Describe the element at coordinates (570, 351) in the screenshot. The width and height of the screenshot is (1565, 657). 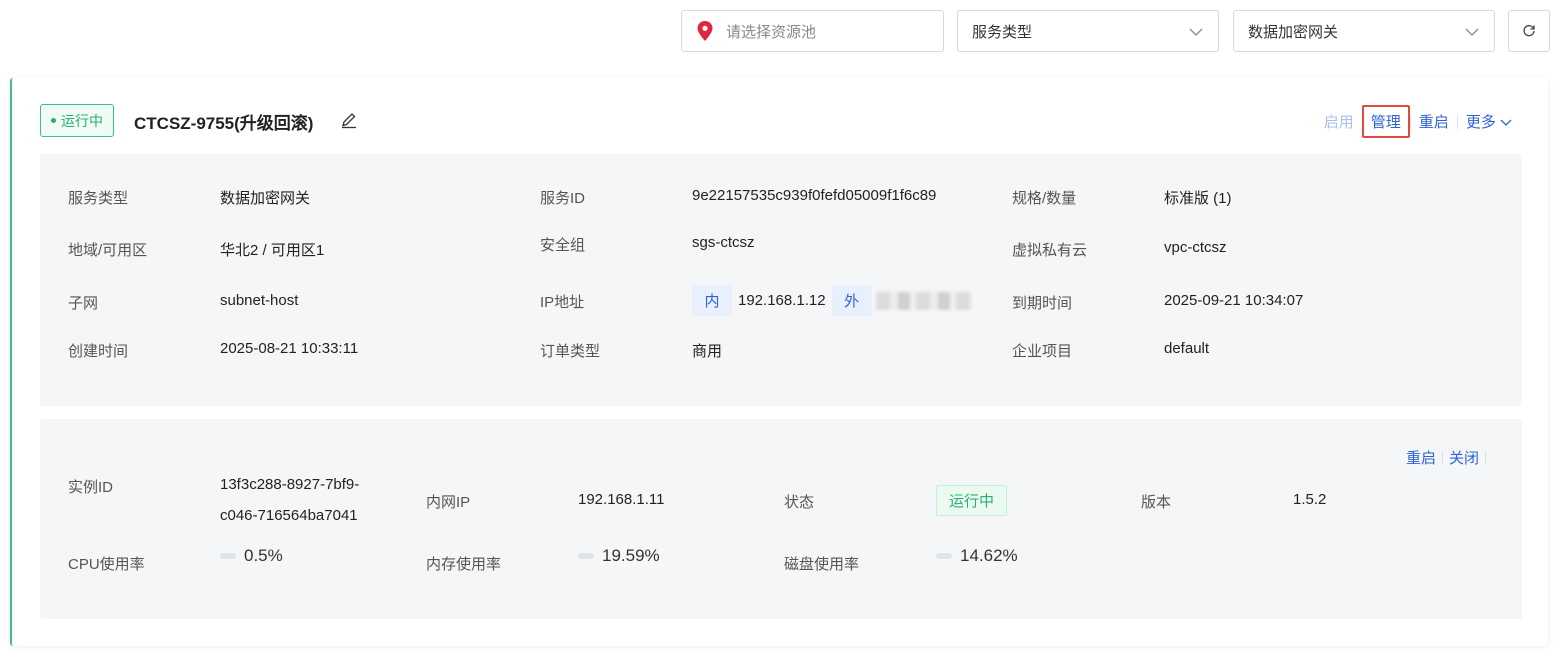
I see `order-type-label: 订单类型` at that location.